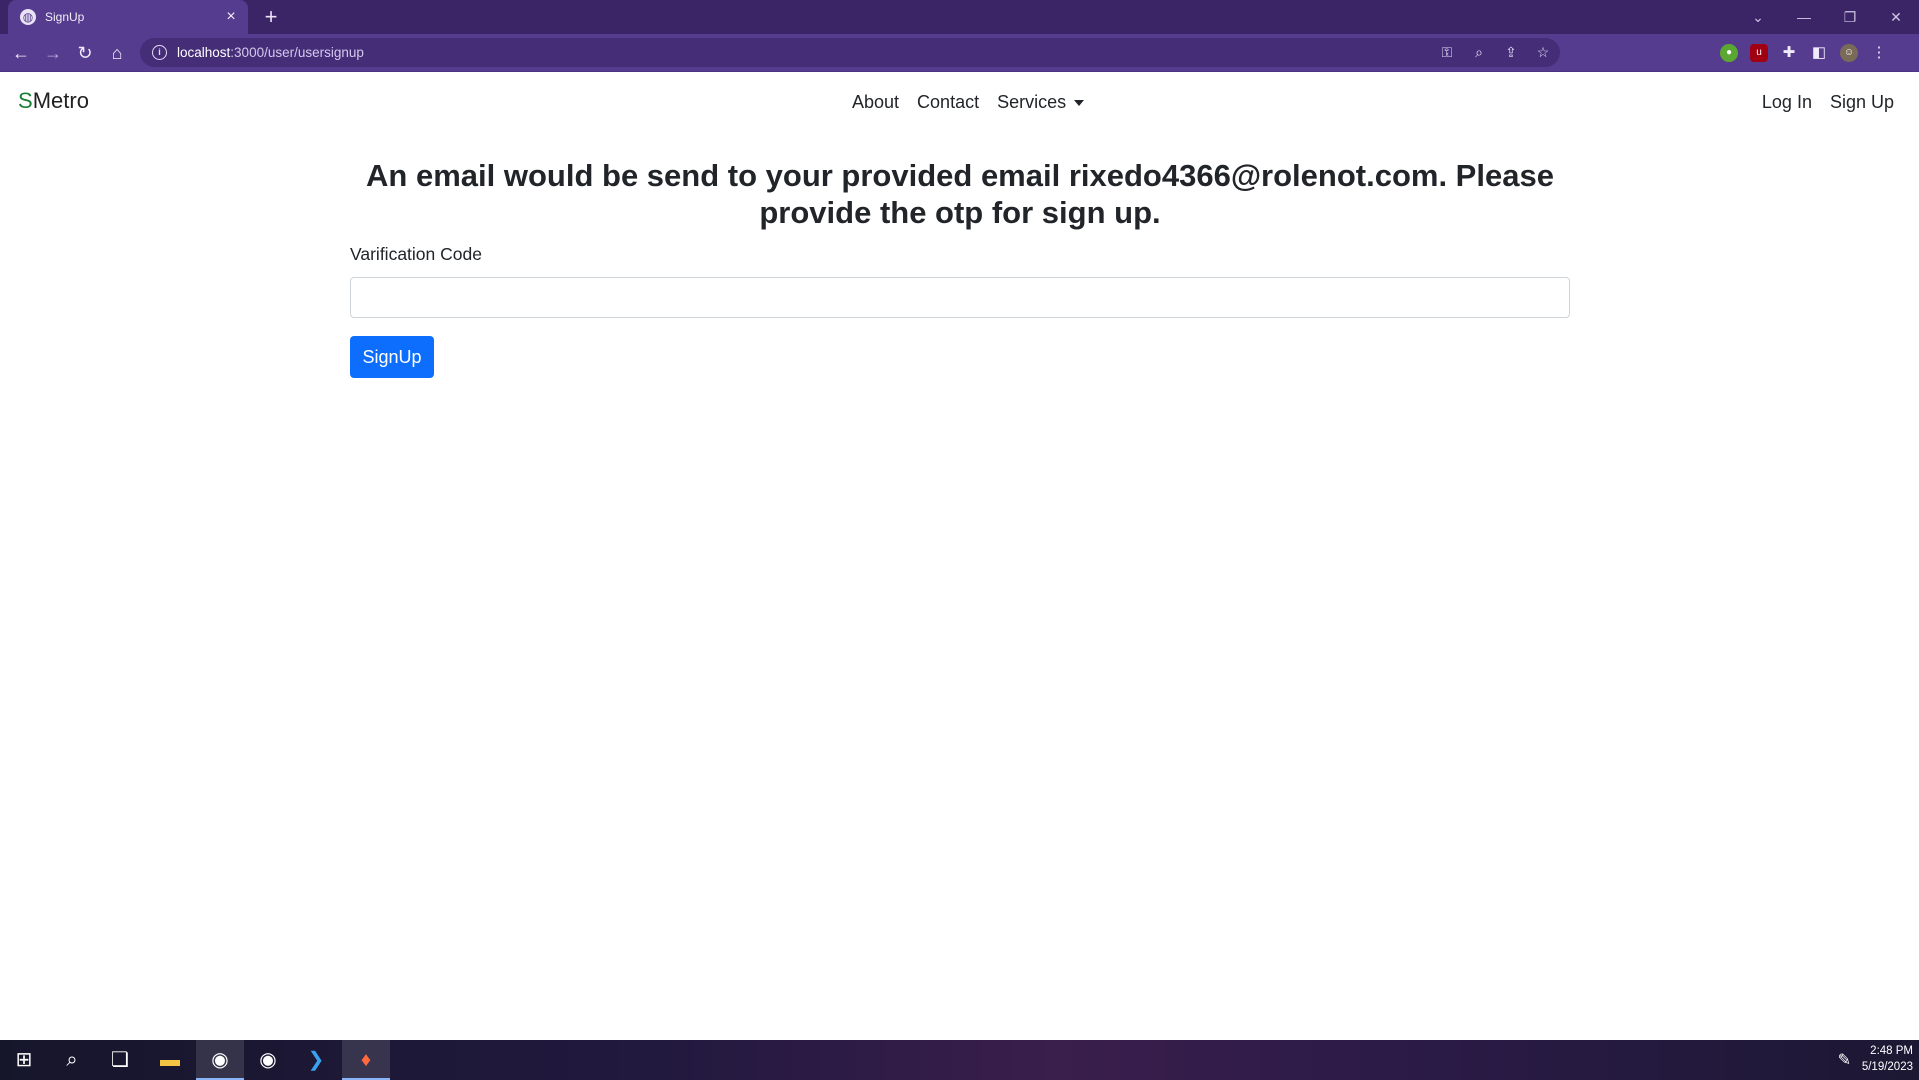  I want to click on home-icon: ⌂, so click(117, 53).